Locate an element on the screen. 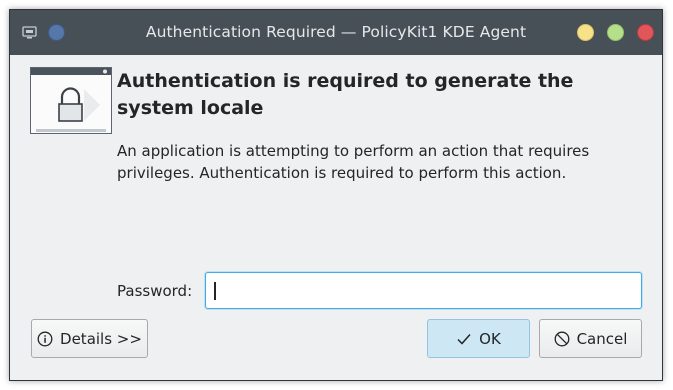 The width and height of the screenshot is (673, 390). details-button: Details >> is located at coordinates (89, 338).